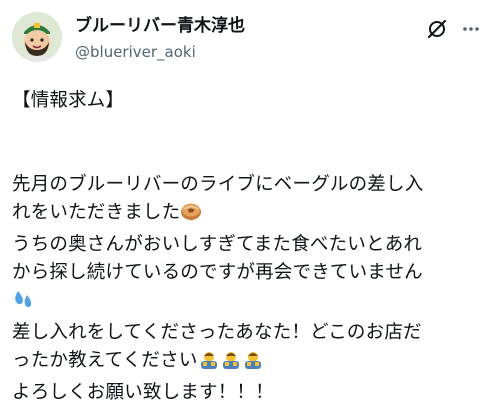 This screenshot has width=500, height=410. I want to click on post-line: 先月のブルーリバーのライブにベーグルの差し入, so click(218, 184).